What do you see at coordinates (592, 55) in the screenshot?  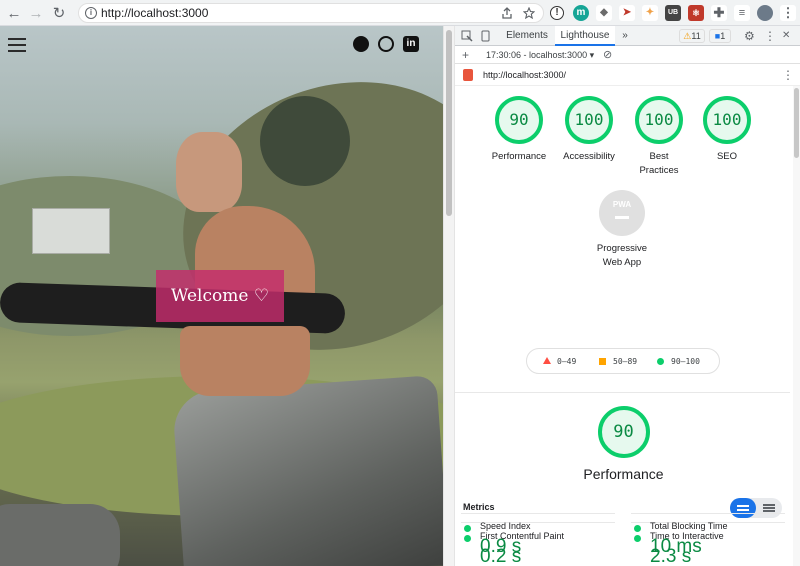 I see `dropdown-arrow-icon: ▾` at bounding box center [592, 55].